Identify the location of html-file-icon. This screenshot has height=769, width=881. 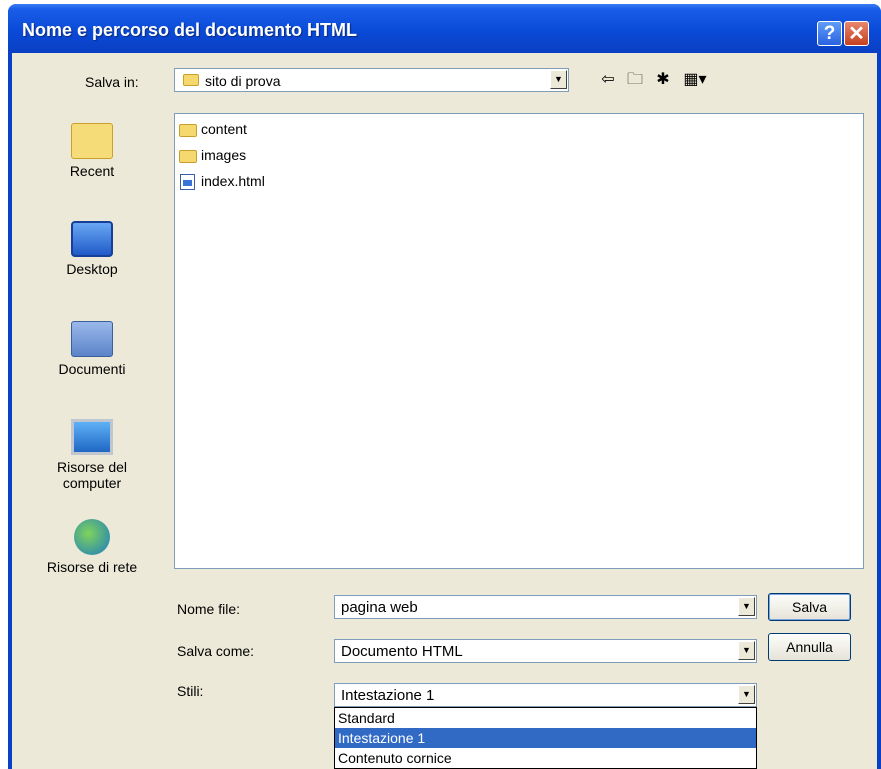
(187, 182).